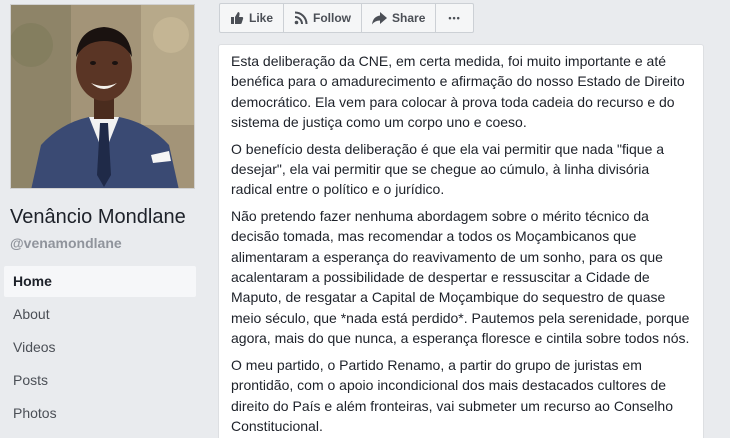 The image size is (730, 438). Describe the element at coordinates (100, 281) in the screenshot. I see `nav-item-home: Home` at that location.